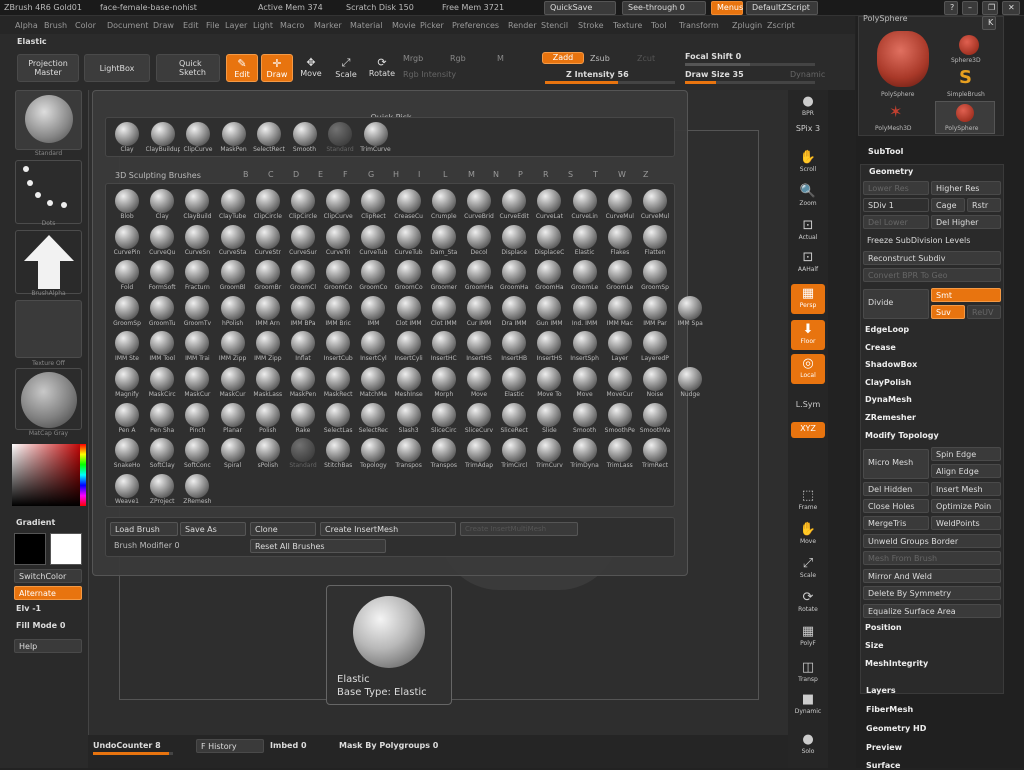 This screenshot has height=770, width=1024. What do you see at coordinates (268, 276) in the screenshot?
I see `brush-item: GroomBr` at bounding box center [268, 276].